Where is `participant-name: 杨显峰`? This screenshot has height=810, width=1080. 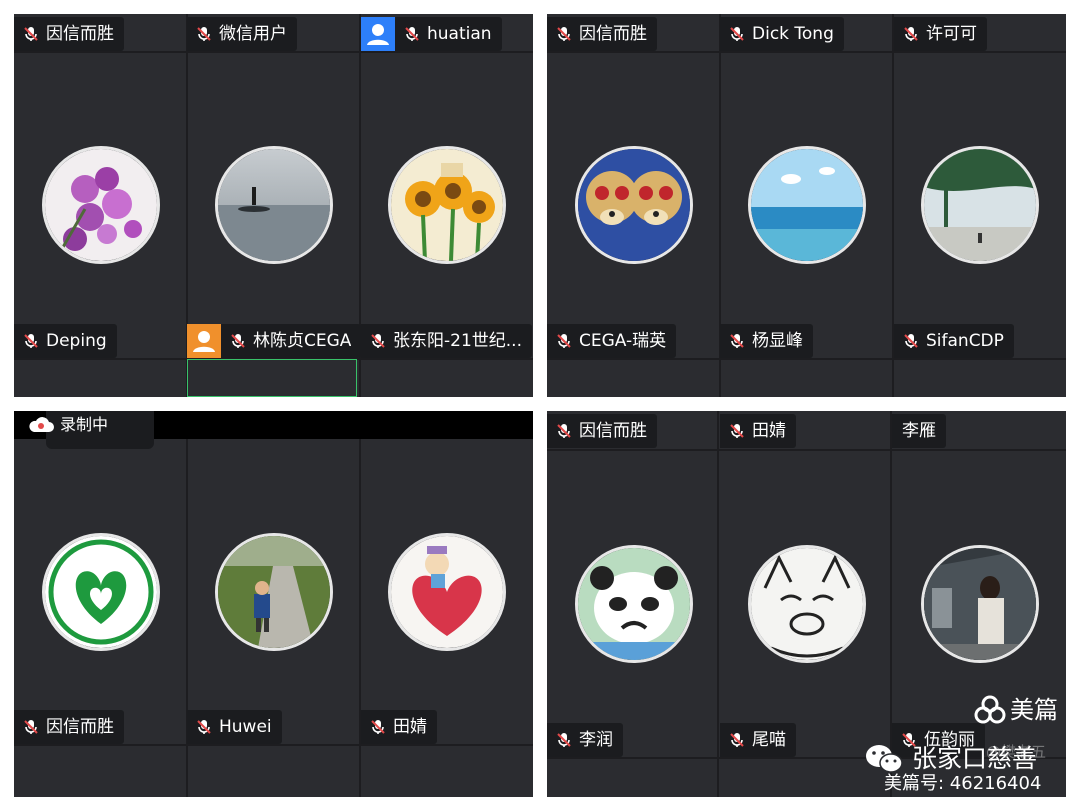 participant-name: 杨显峰 is located at coordinates (777, 341).